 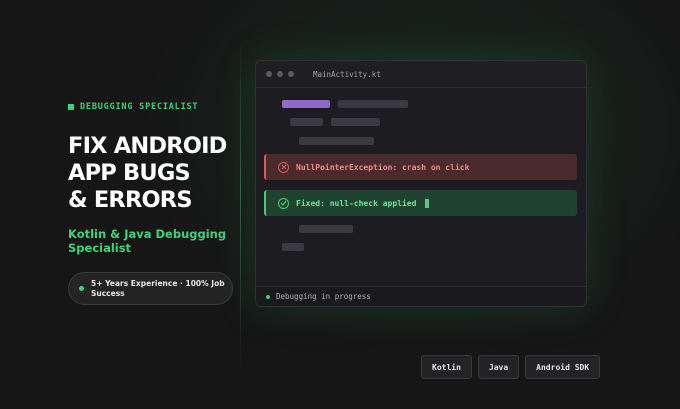 What do you see at coordinates (147, 241) in the screenshot?
I see `subtitle: Kotlin & Java Debugging Specialist` at bounding box center [147, 241].